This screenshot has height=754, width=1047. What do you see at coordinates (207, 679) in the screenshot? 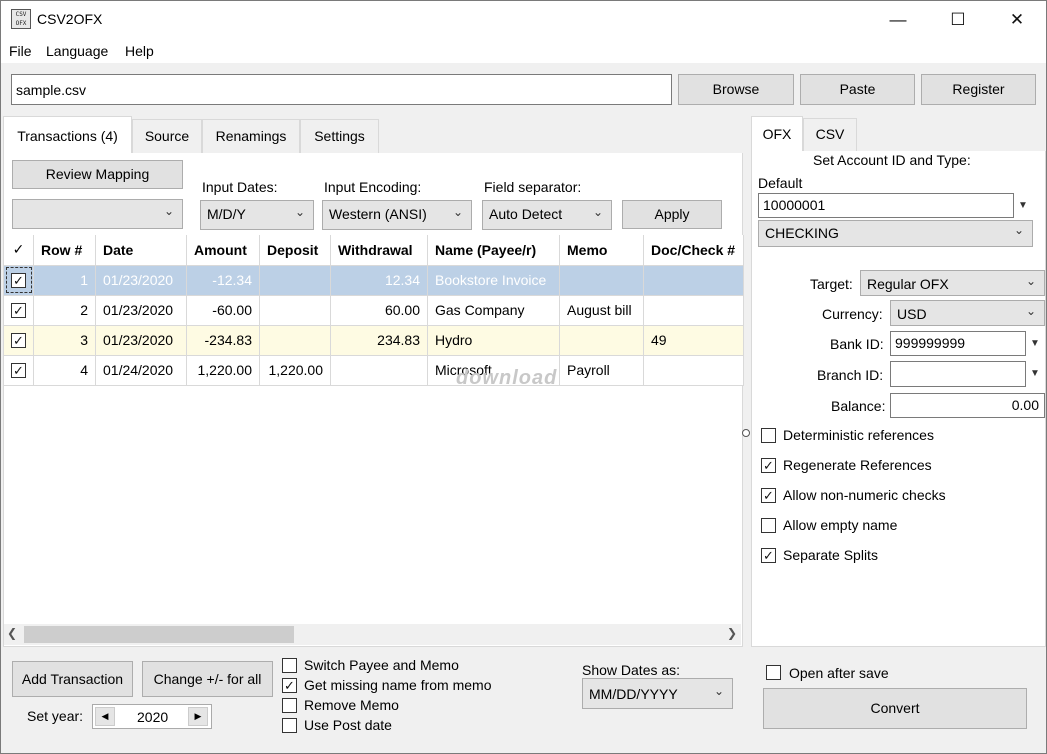
I see `change-sign-button: Change +/- for all` at bounding box center [207, 679].